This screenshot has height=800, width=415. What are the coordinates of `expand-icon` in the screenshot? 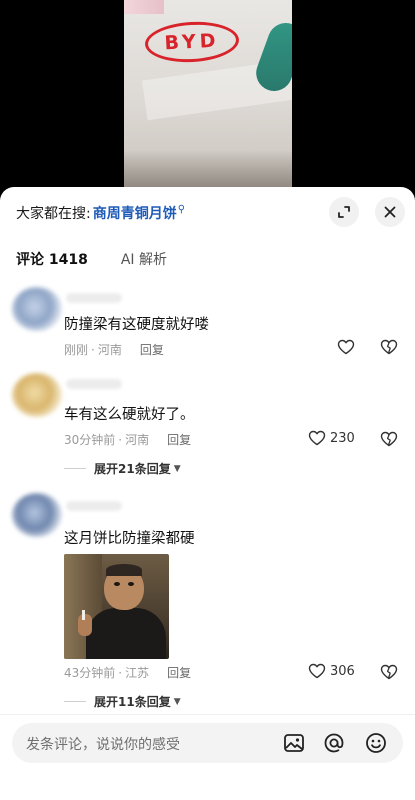 It's located at (344, 212).